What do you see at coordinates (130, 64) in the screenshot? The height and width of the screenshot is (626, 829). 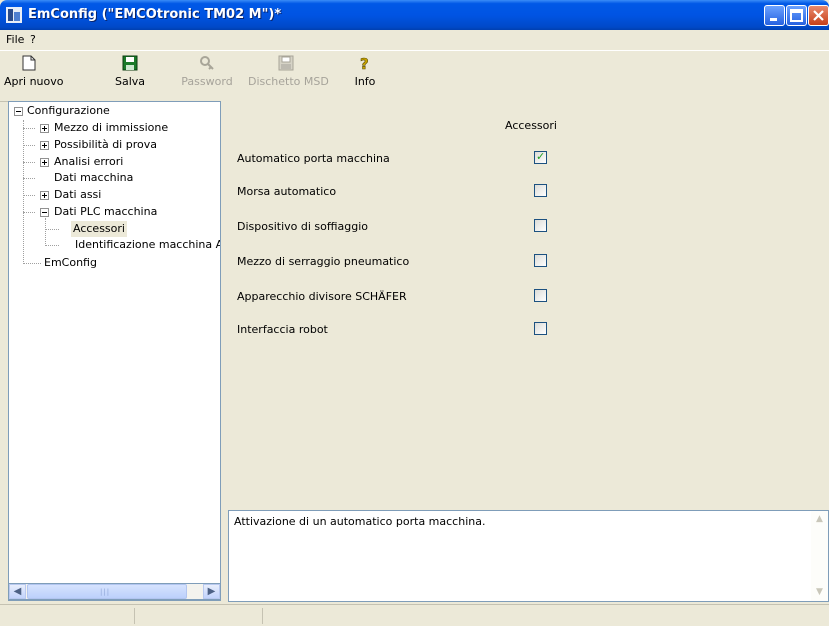 I see `save-icon` at bounding box center [130, 64].